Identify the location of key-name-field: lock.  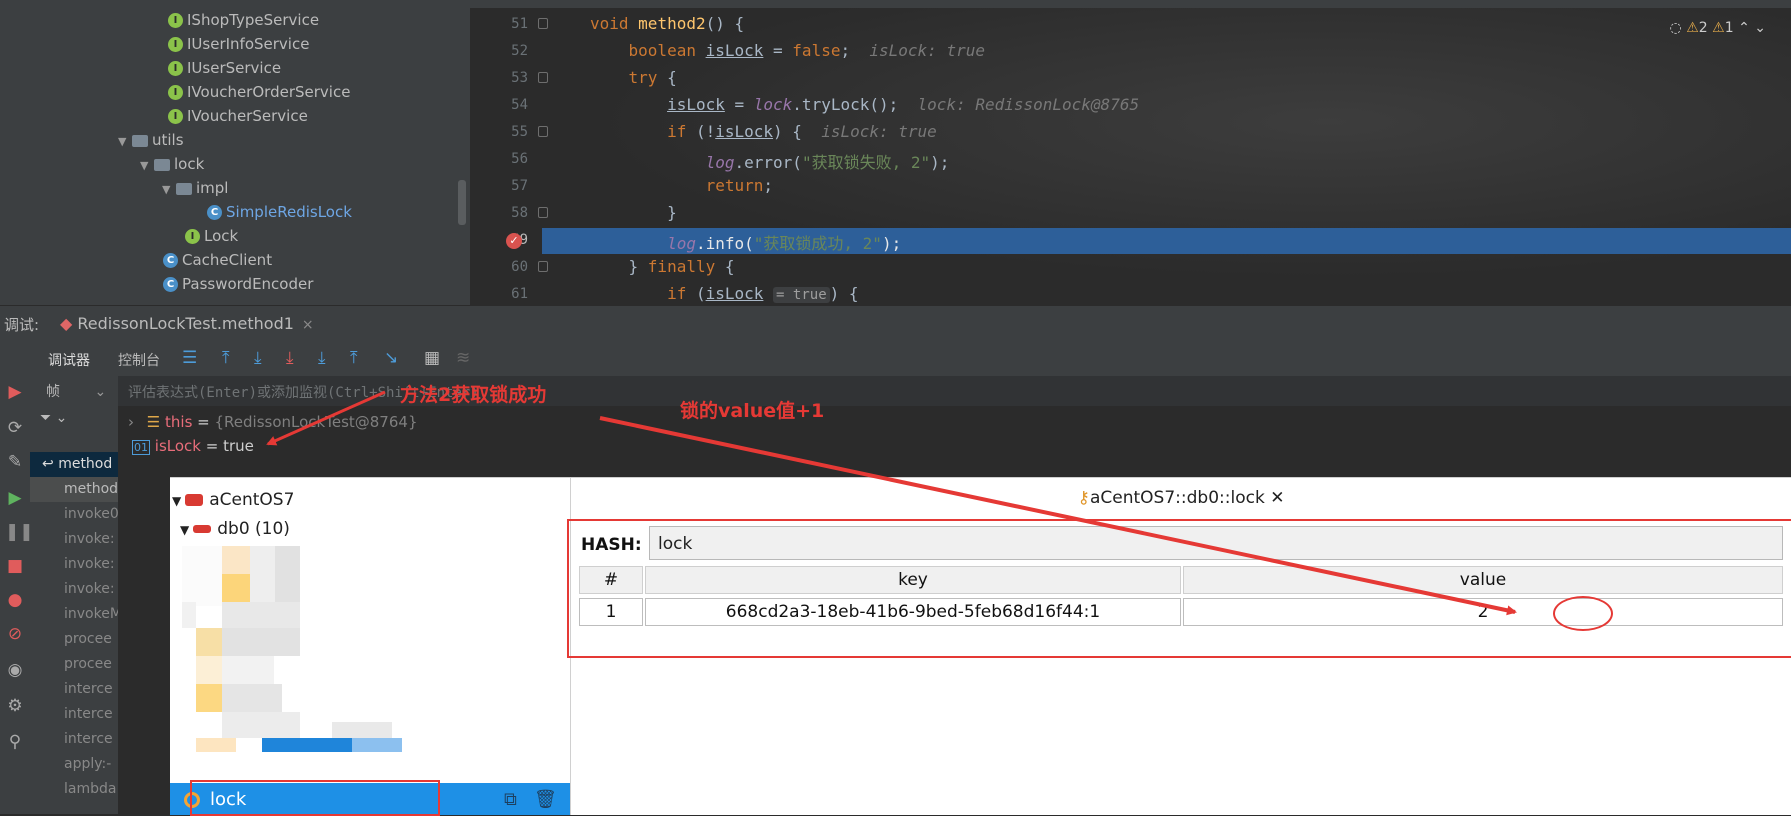
(1216, 543).